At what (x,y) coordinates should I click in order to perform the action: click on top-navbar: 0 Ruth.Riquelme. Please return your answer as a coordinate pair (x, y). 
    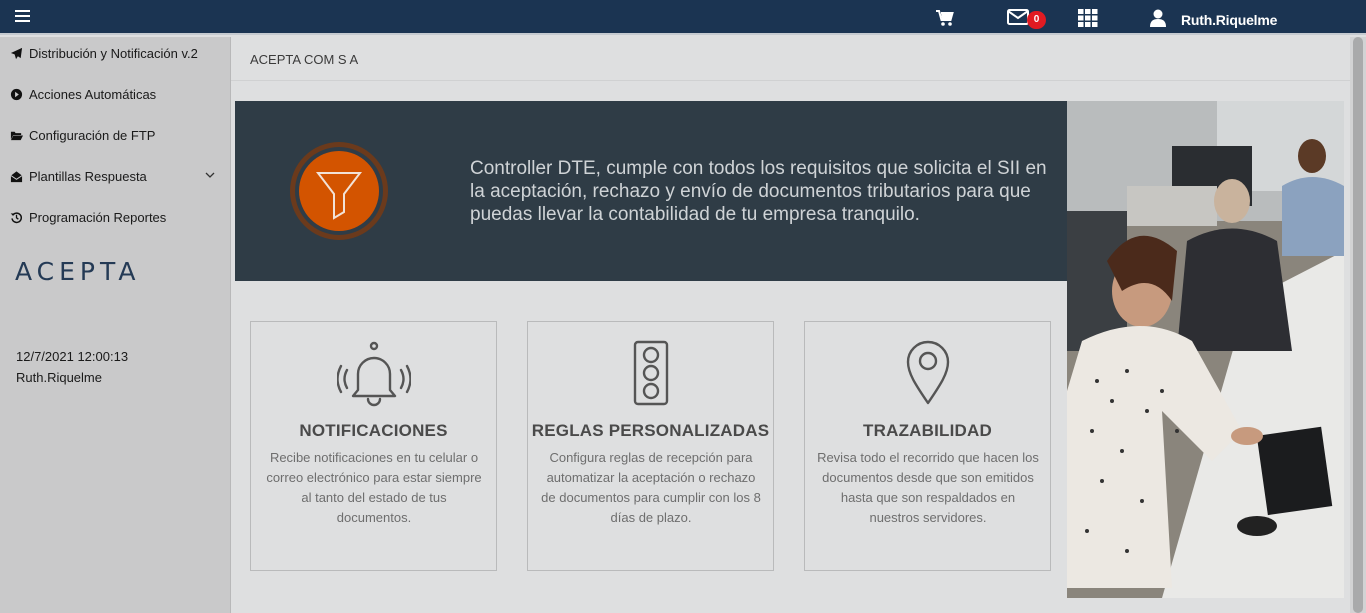
    Looking at the image, I should click on (683, 17).